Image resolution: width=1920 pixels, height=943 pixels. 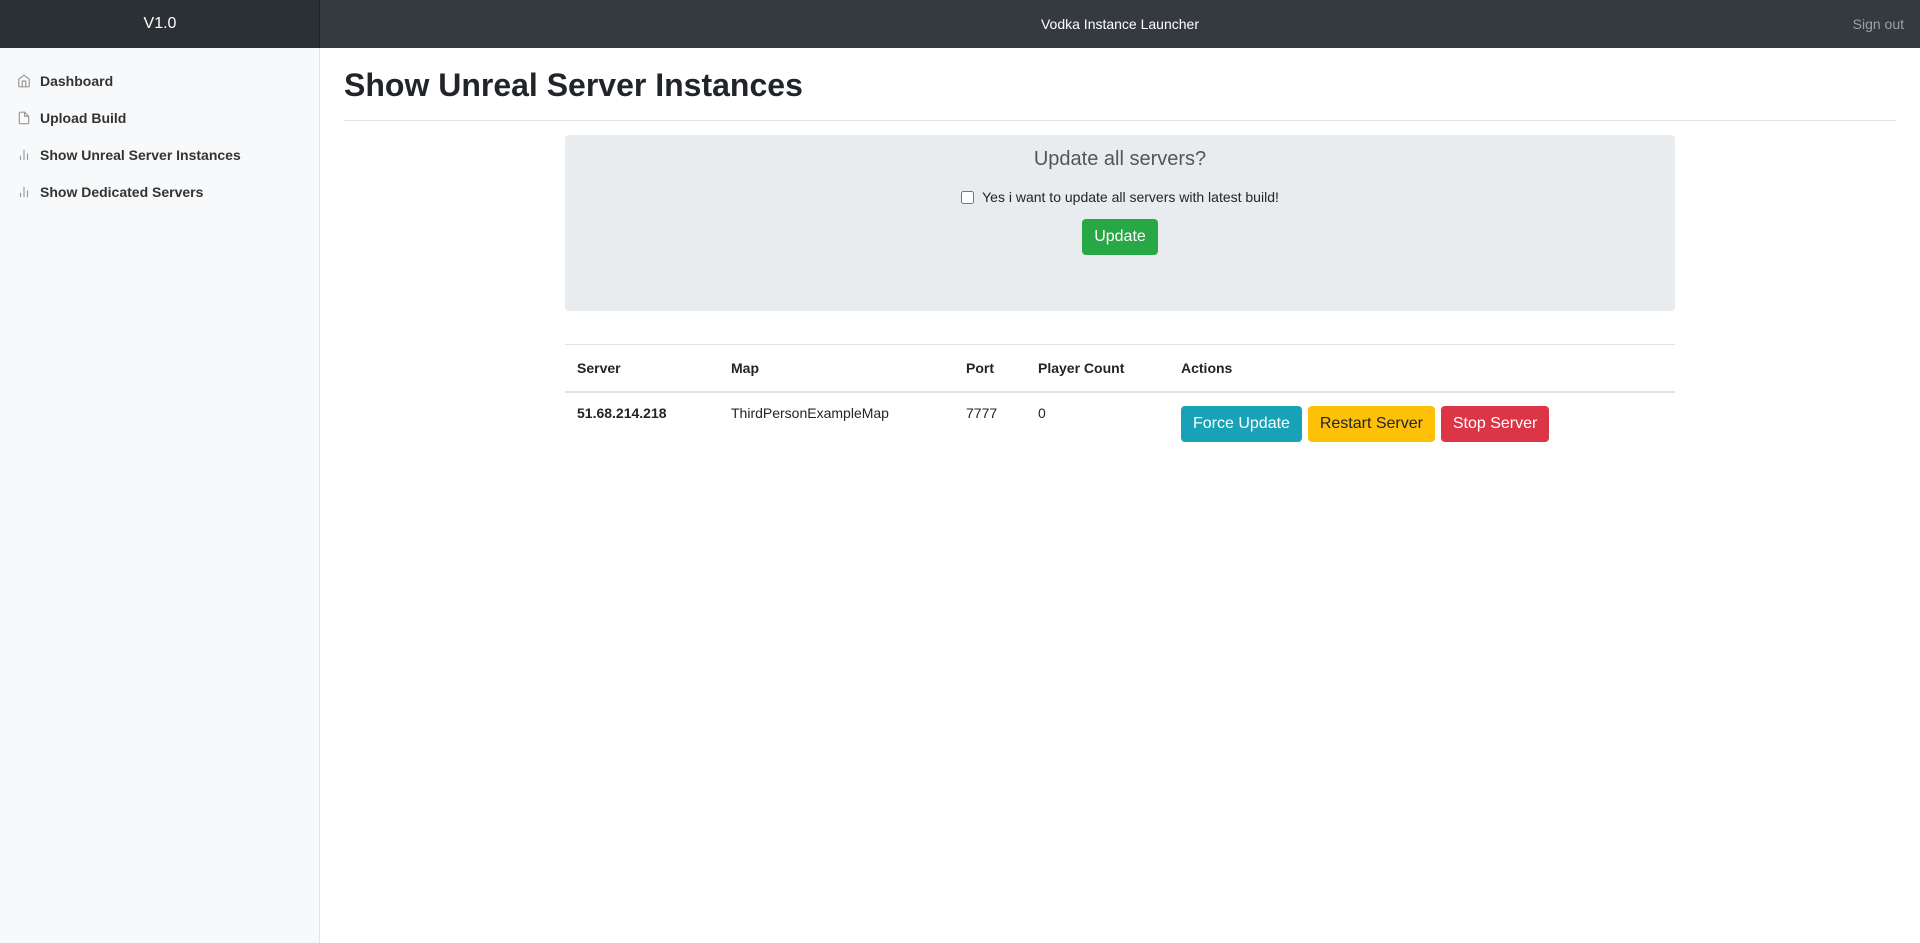 I want to click on update-panel-heading: Update all servers?, so click(x=1120, y=159).